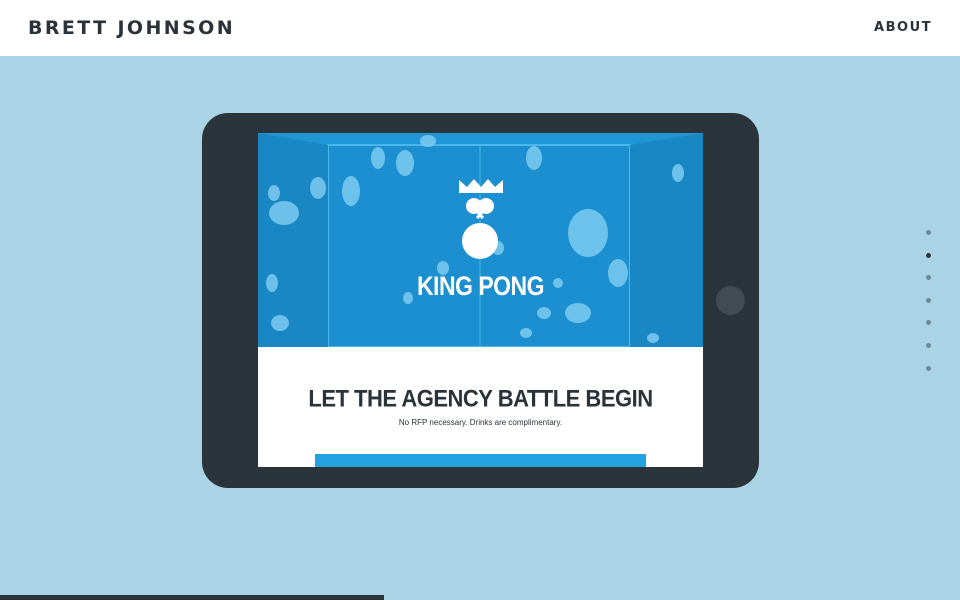 The height and width of the screenshot is (600, 960). What do you see at coordinates (480, 460) in the screenshot?
I see `cta-button` at bounding box center [480, 460].